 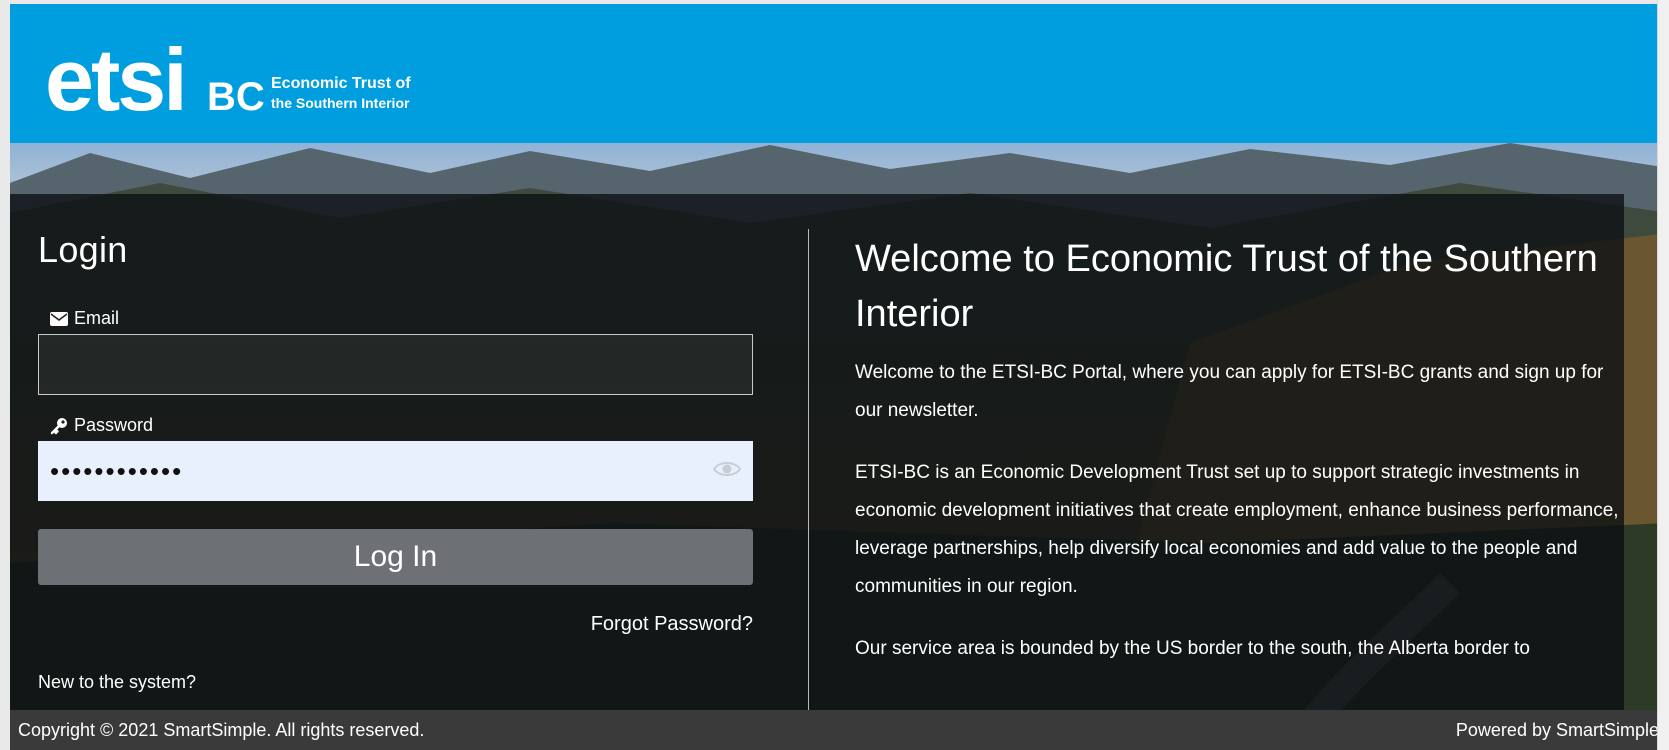 I want to click on eye-icon, so click(x=727, y=471).